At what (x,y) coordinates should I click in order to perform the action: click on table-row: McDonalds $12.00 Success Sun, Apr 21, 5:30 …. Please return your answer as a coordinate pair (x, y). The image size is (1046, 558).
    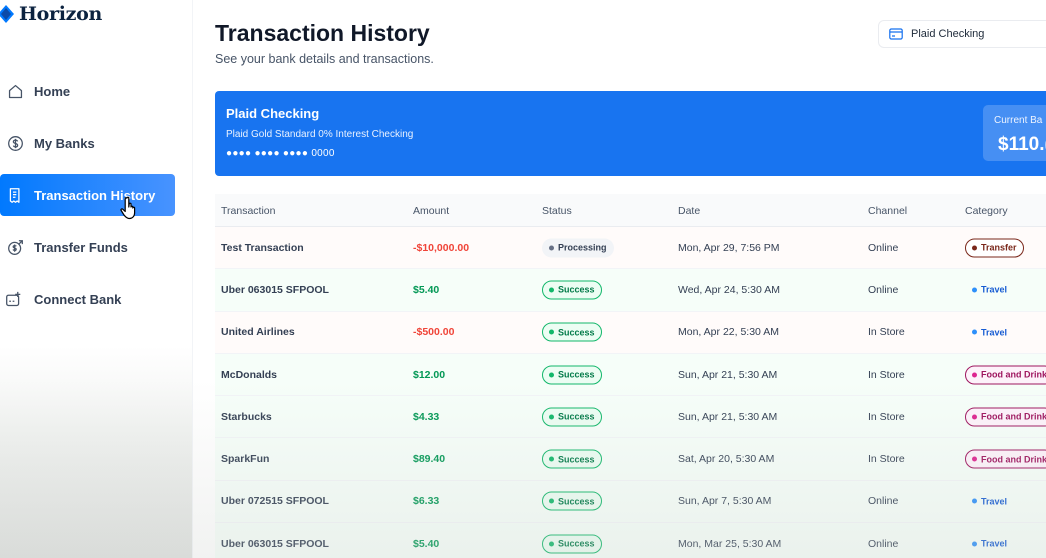
    Looking at the image, I should click on (630, 375).